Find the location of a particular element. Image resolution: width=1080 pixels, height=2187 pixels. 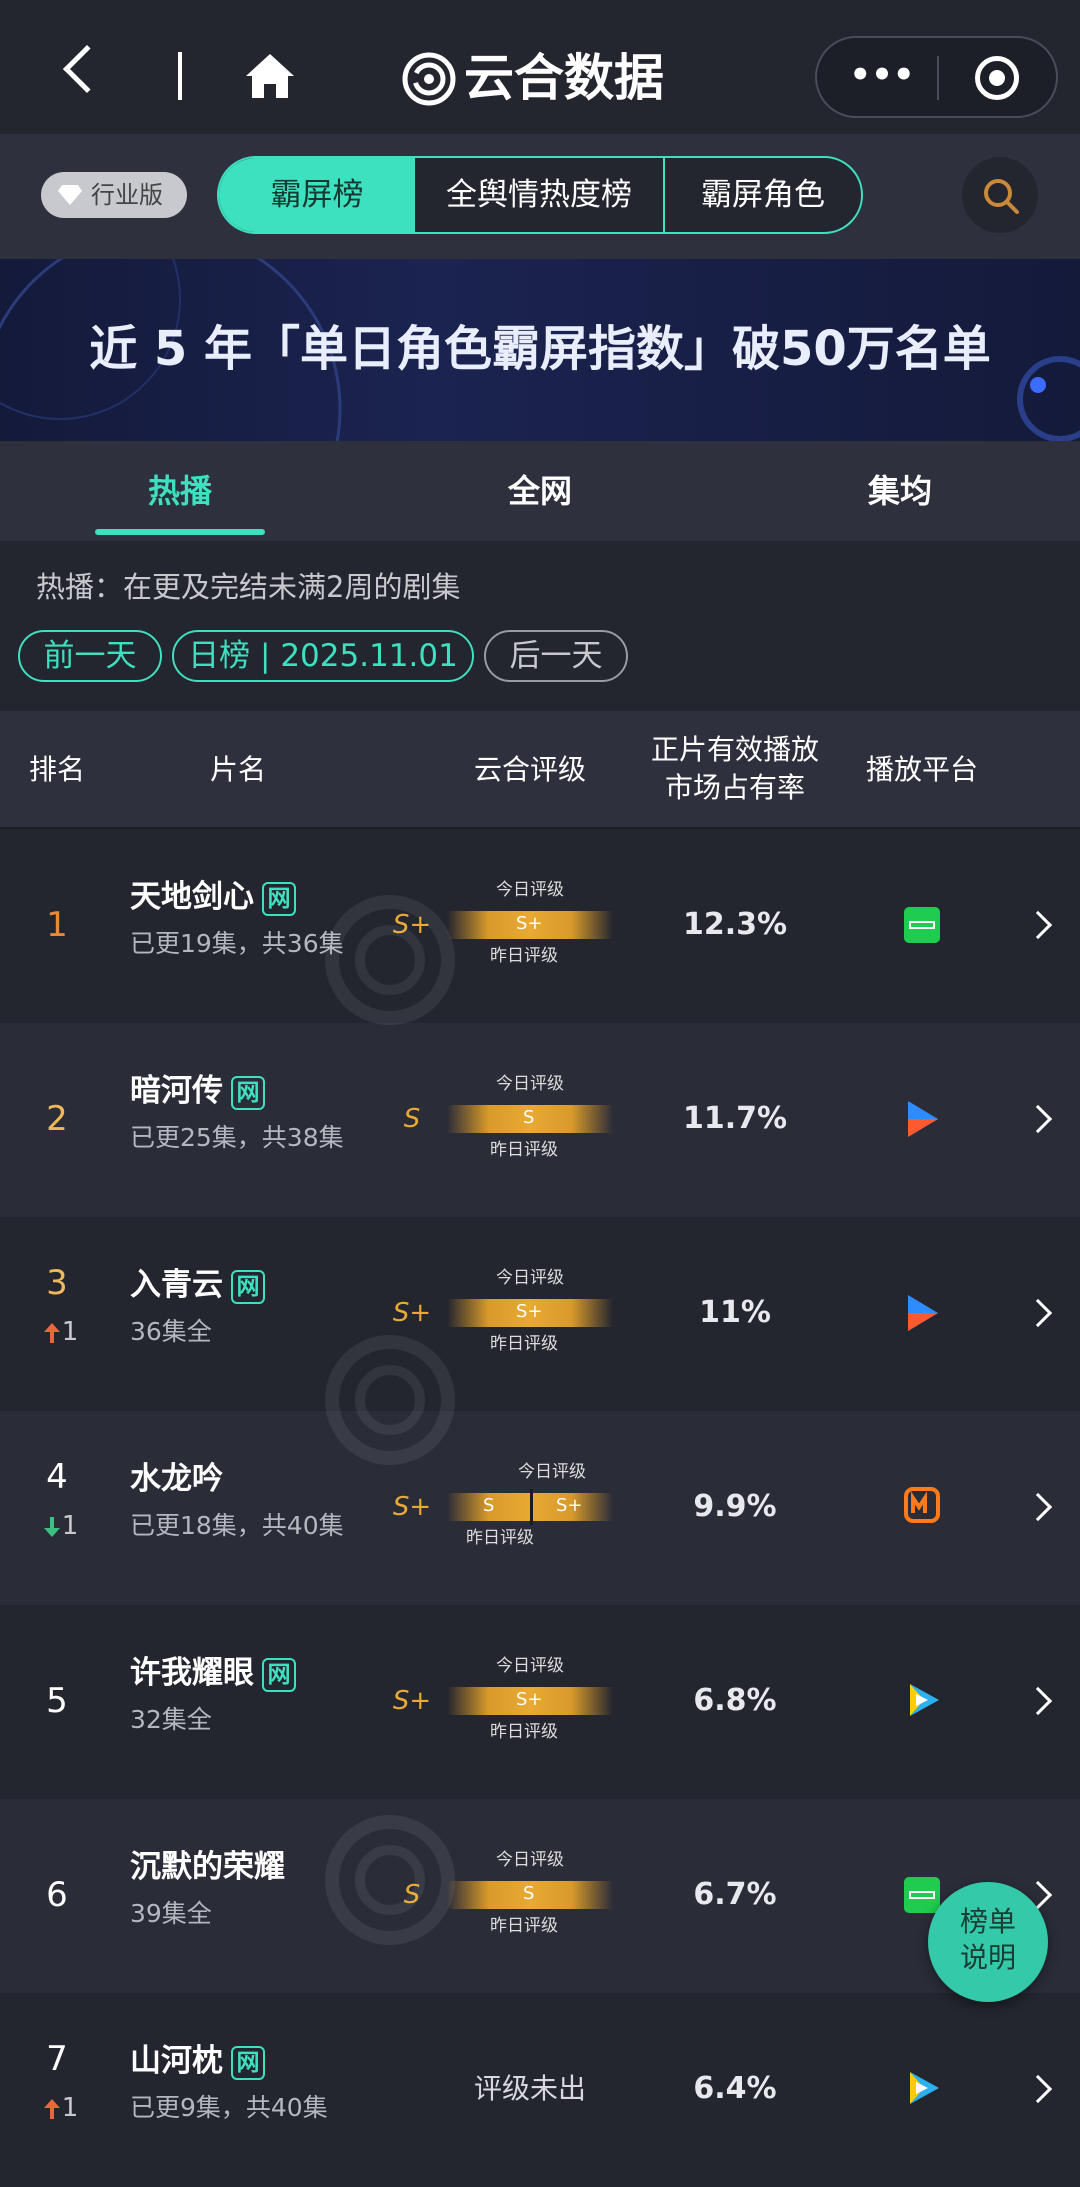

table-row: 7 1 山河枕网已更9集，共40集 评级未出 6.4% is located at coordinates (540, 2090).